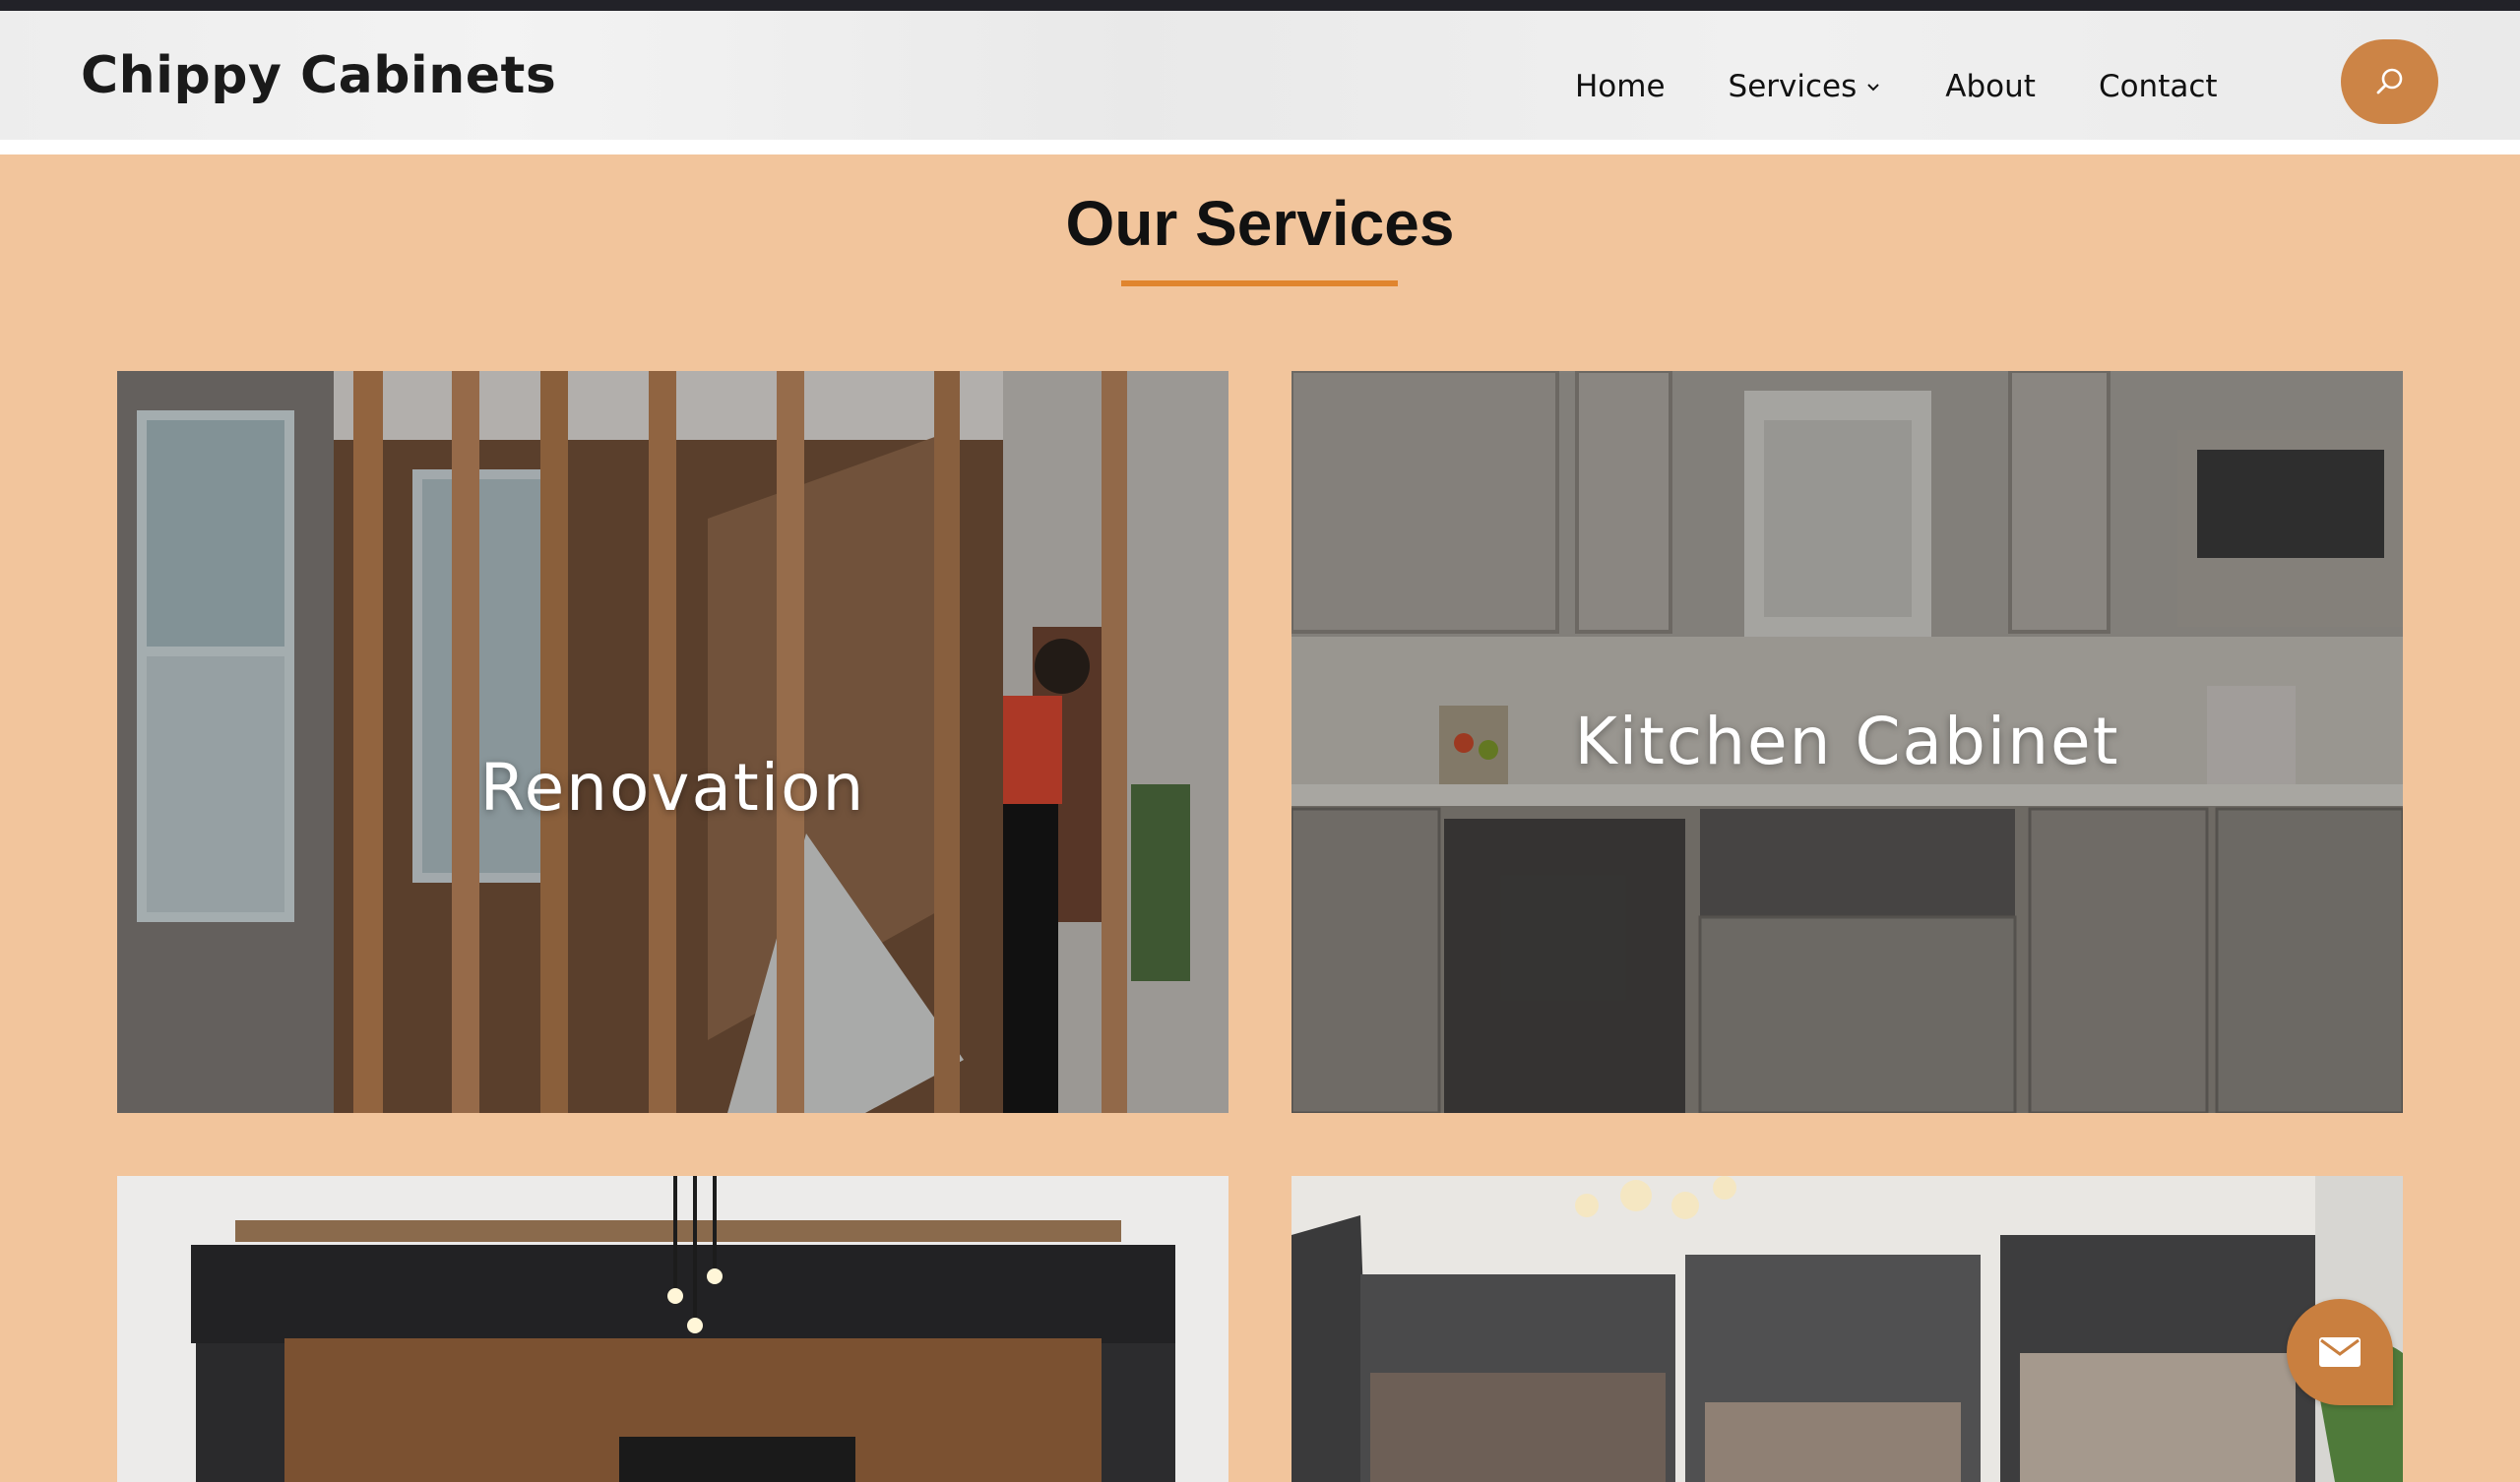  I want to click on nav-services: Services, so click(1806, 86).